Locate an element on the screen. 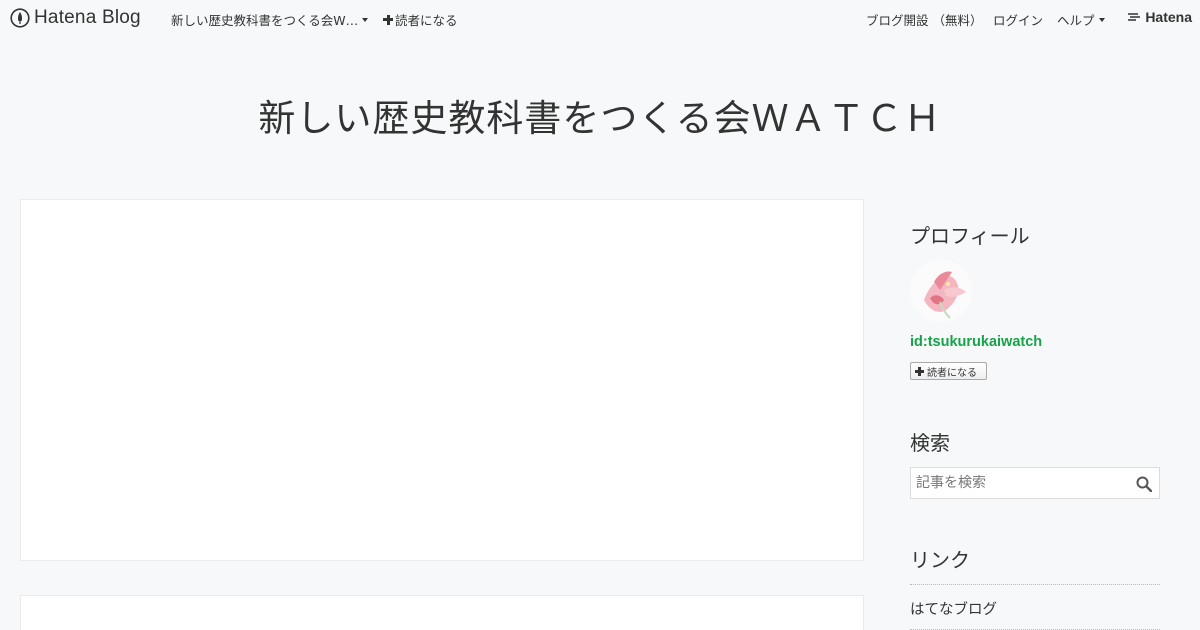 This screenshot has width=1200, height=630. avatar-image is located at coordinates (941, 291).